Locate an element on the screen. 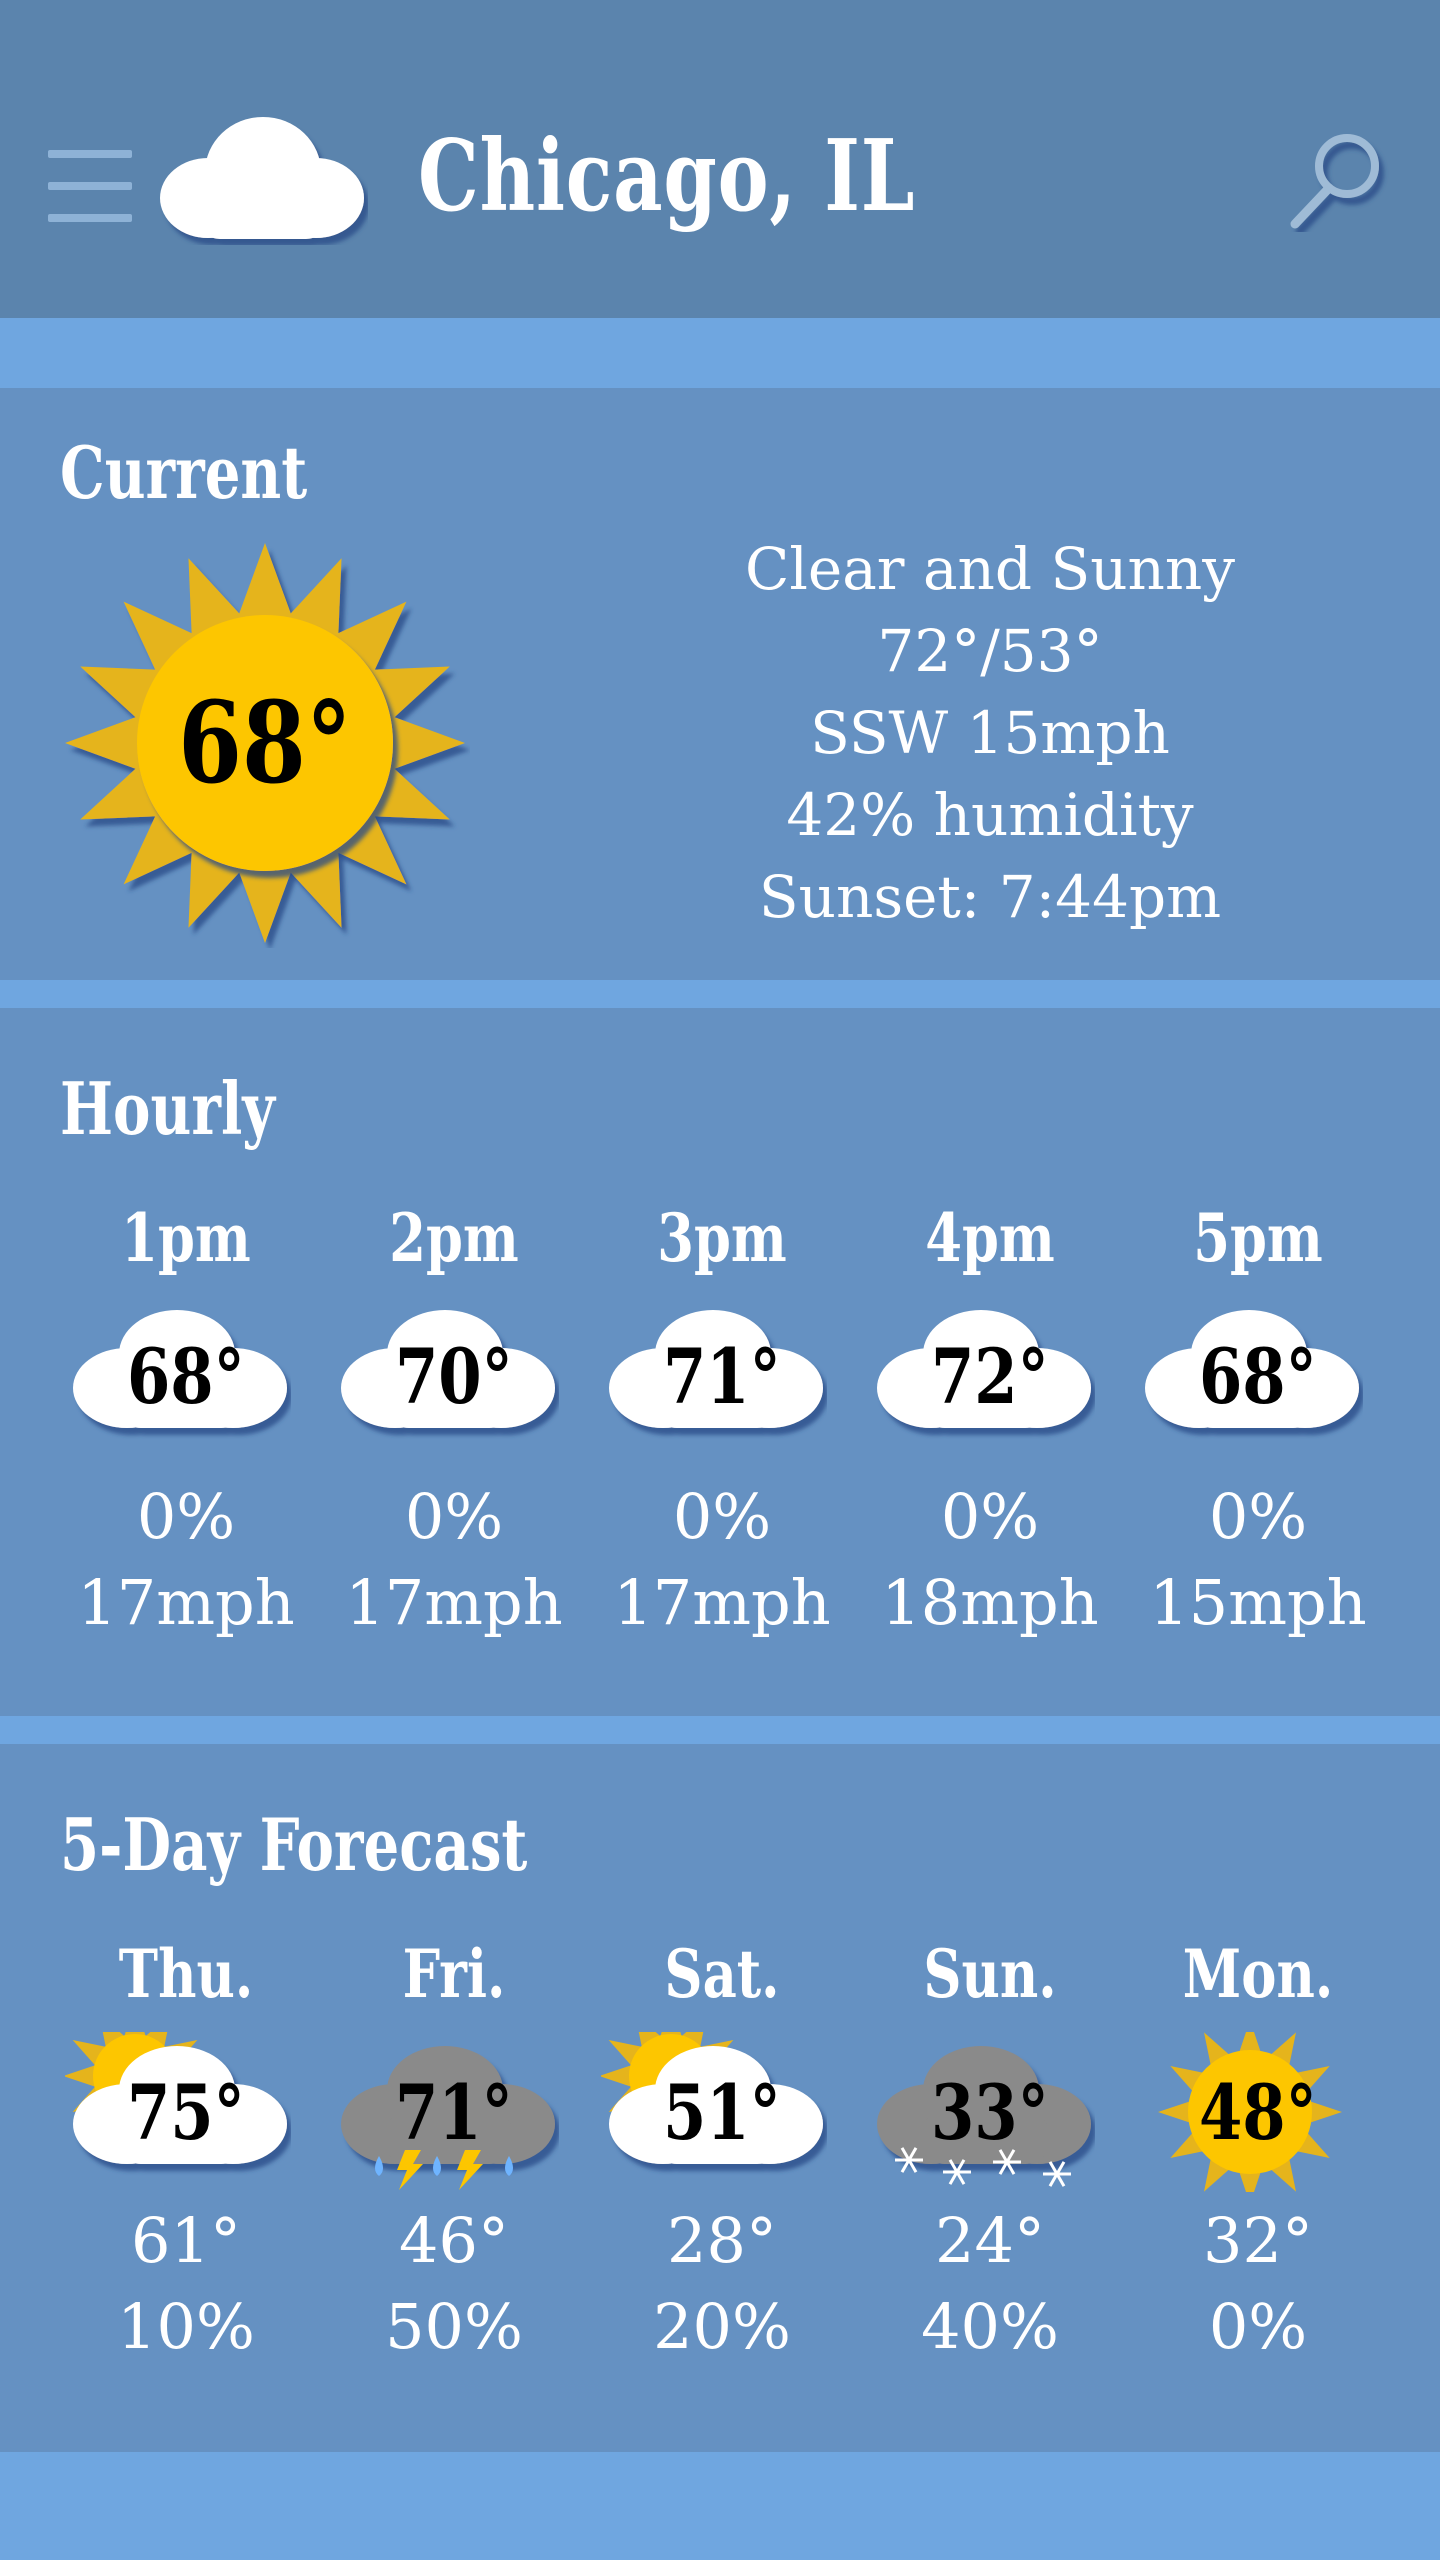  hourly-item: 3pm 71° 0% 17mph is located at coordinates (722, 1422).